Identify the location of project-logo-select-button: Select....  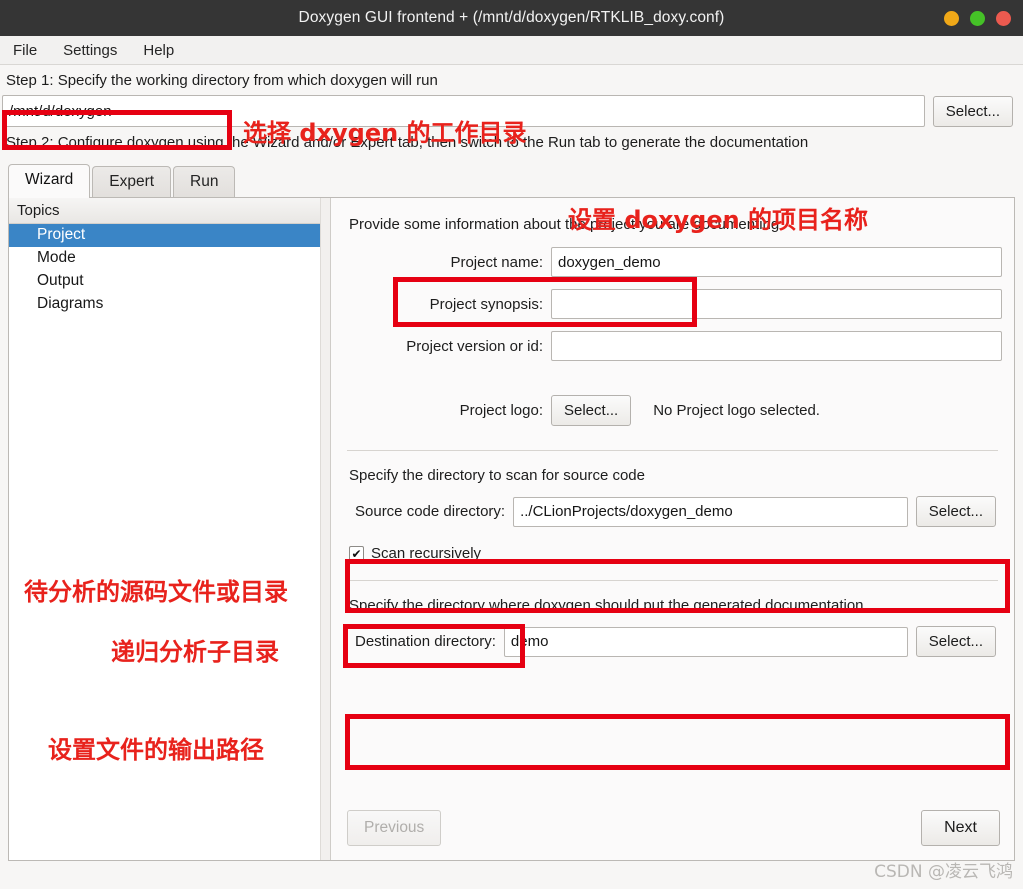
(591, 410).